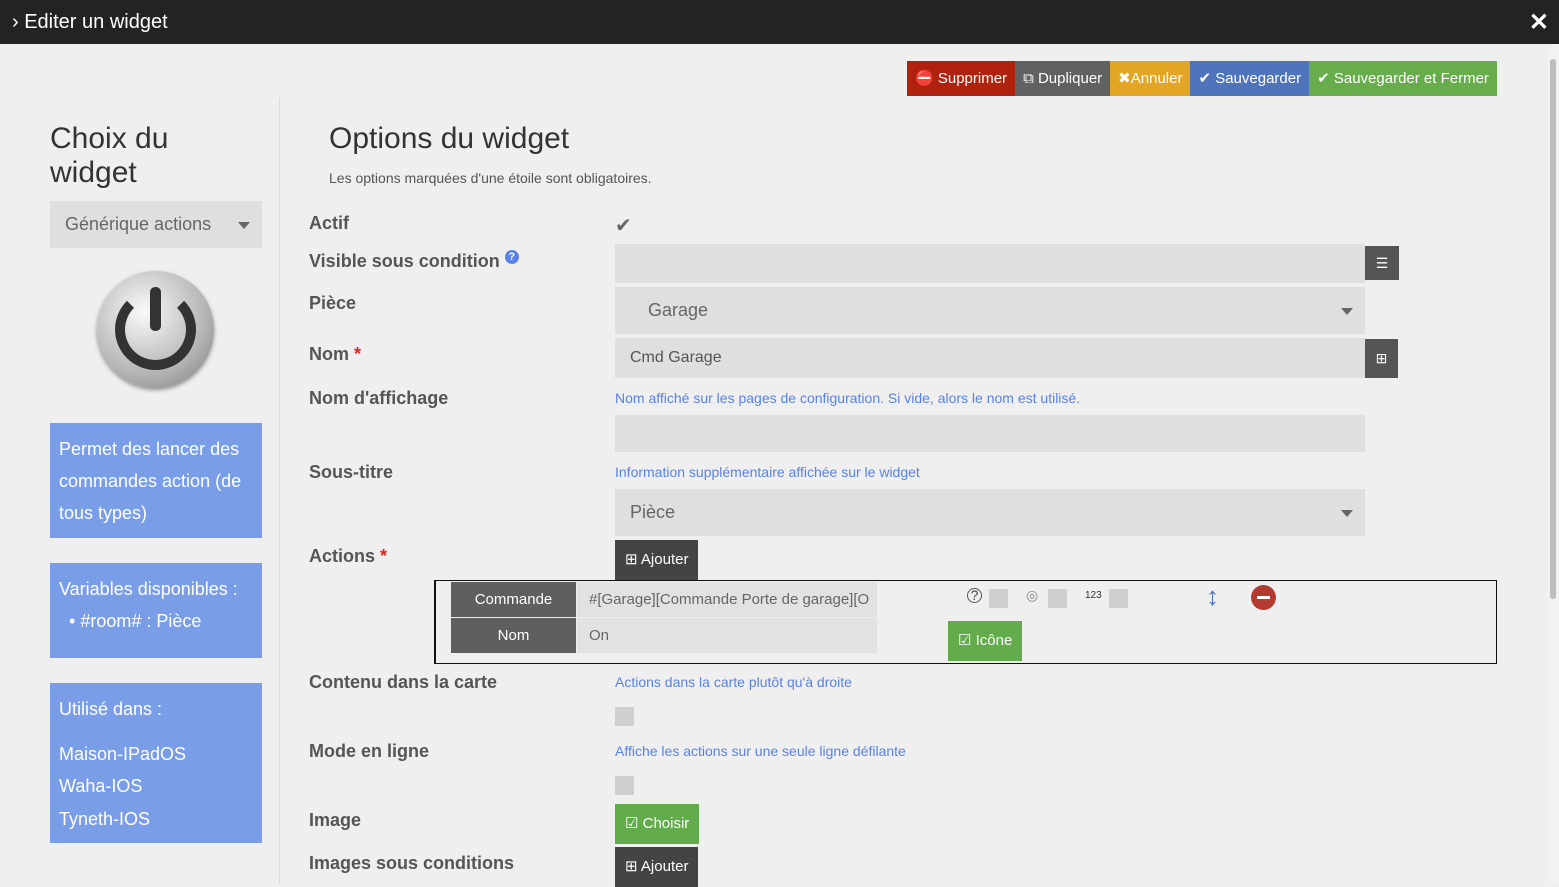  I want to click on label-nom-affichage: Nom d'affichage, so click(379, 398).